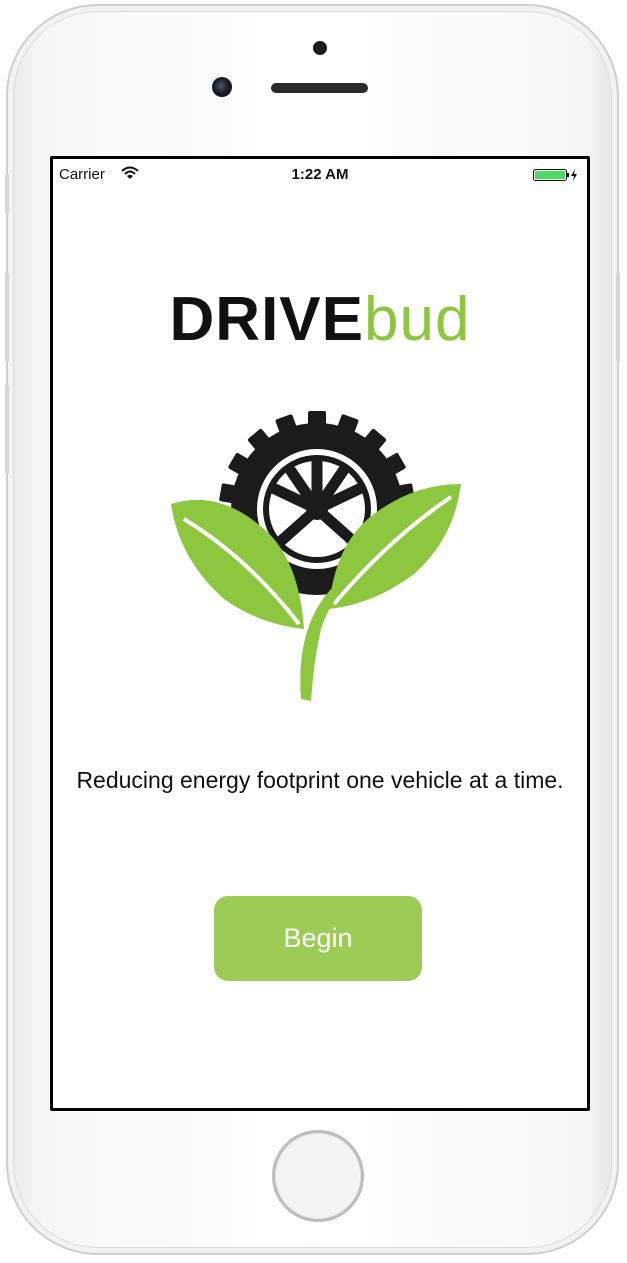 The image size is (627, 1263). Describe the element at coordinates (7, 317) in the screenshot. I see `volume-up-button` at that location.